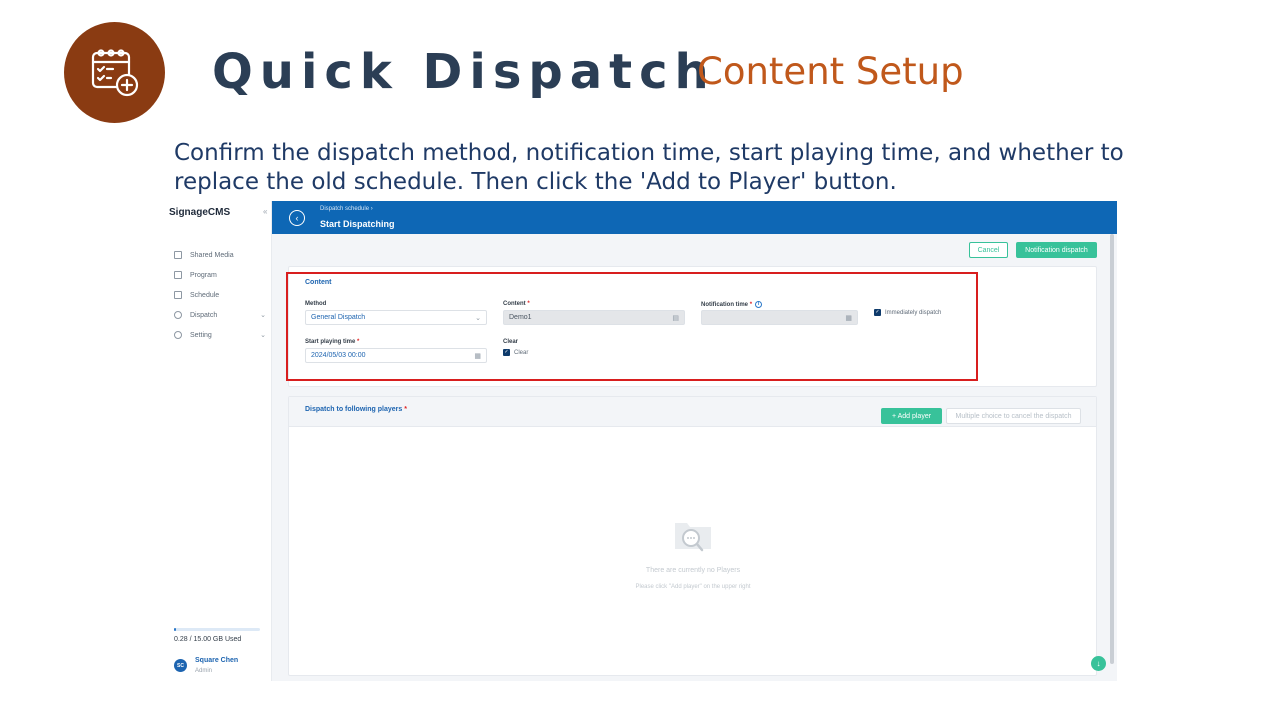 This screenshot has width=1280, height=720. Describe the element at coordinates (988, 250) in the screenshot. I see `cancel-button: Cancel` at that location.